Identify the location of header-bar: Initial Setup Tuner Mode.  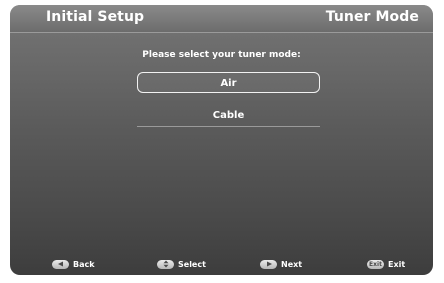
(221, 19).